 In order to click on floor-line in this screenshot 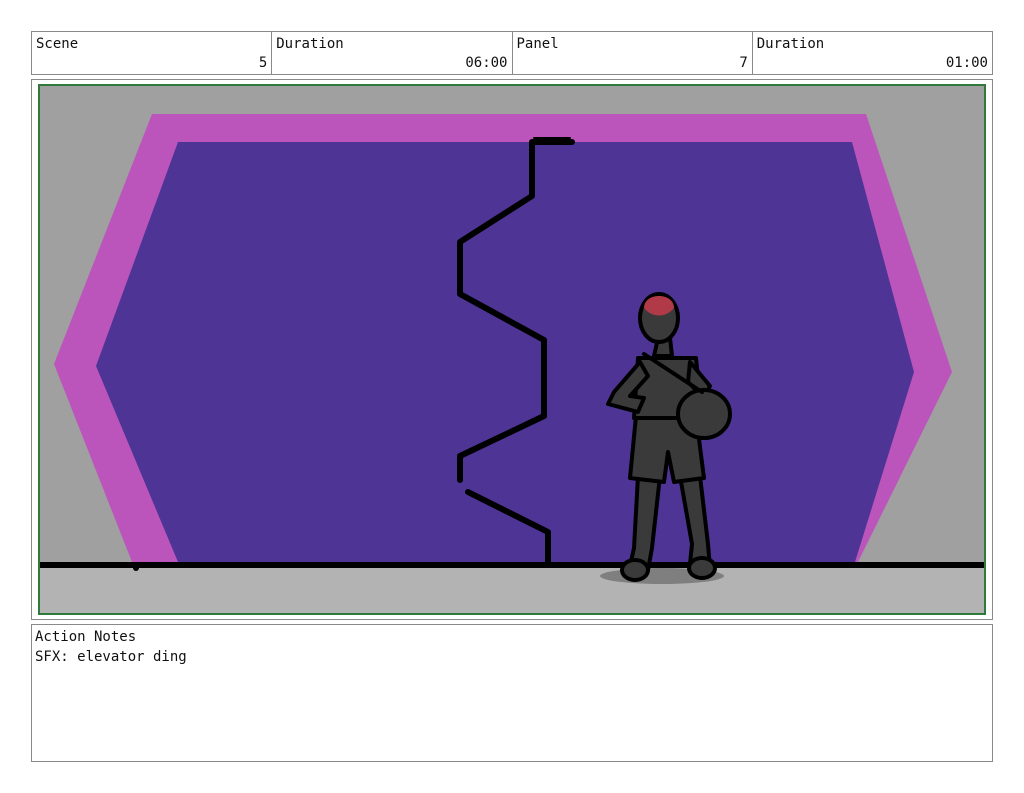, I will do `click(512, 565)`.